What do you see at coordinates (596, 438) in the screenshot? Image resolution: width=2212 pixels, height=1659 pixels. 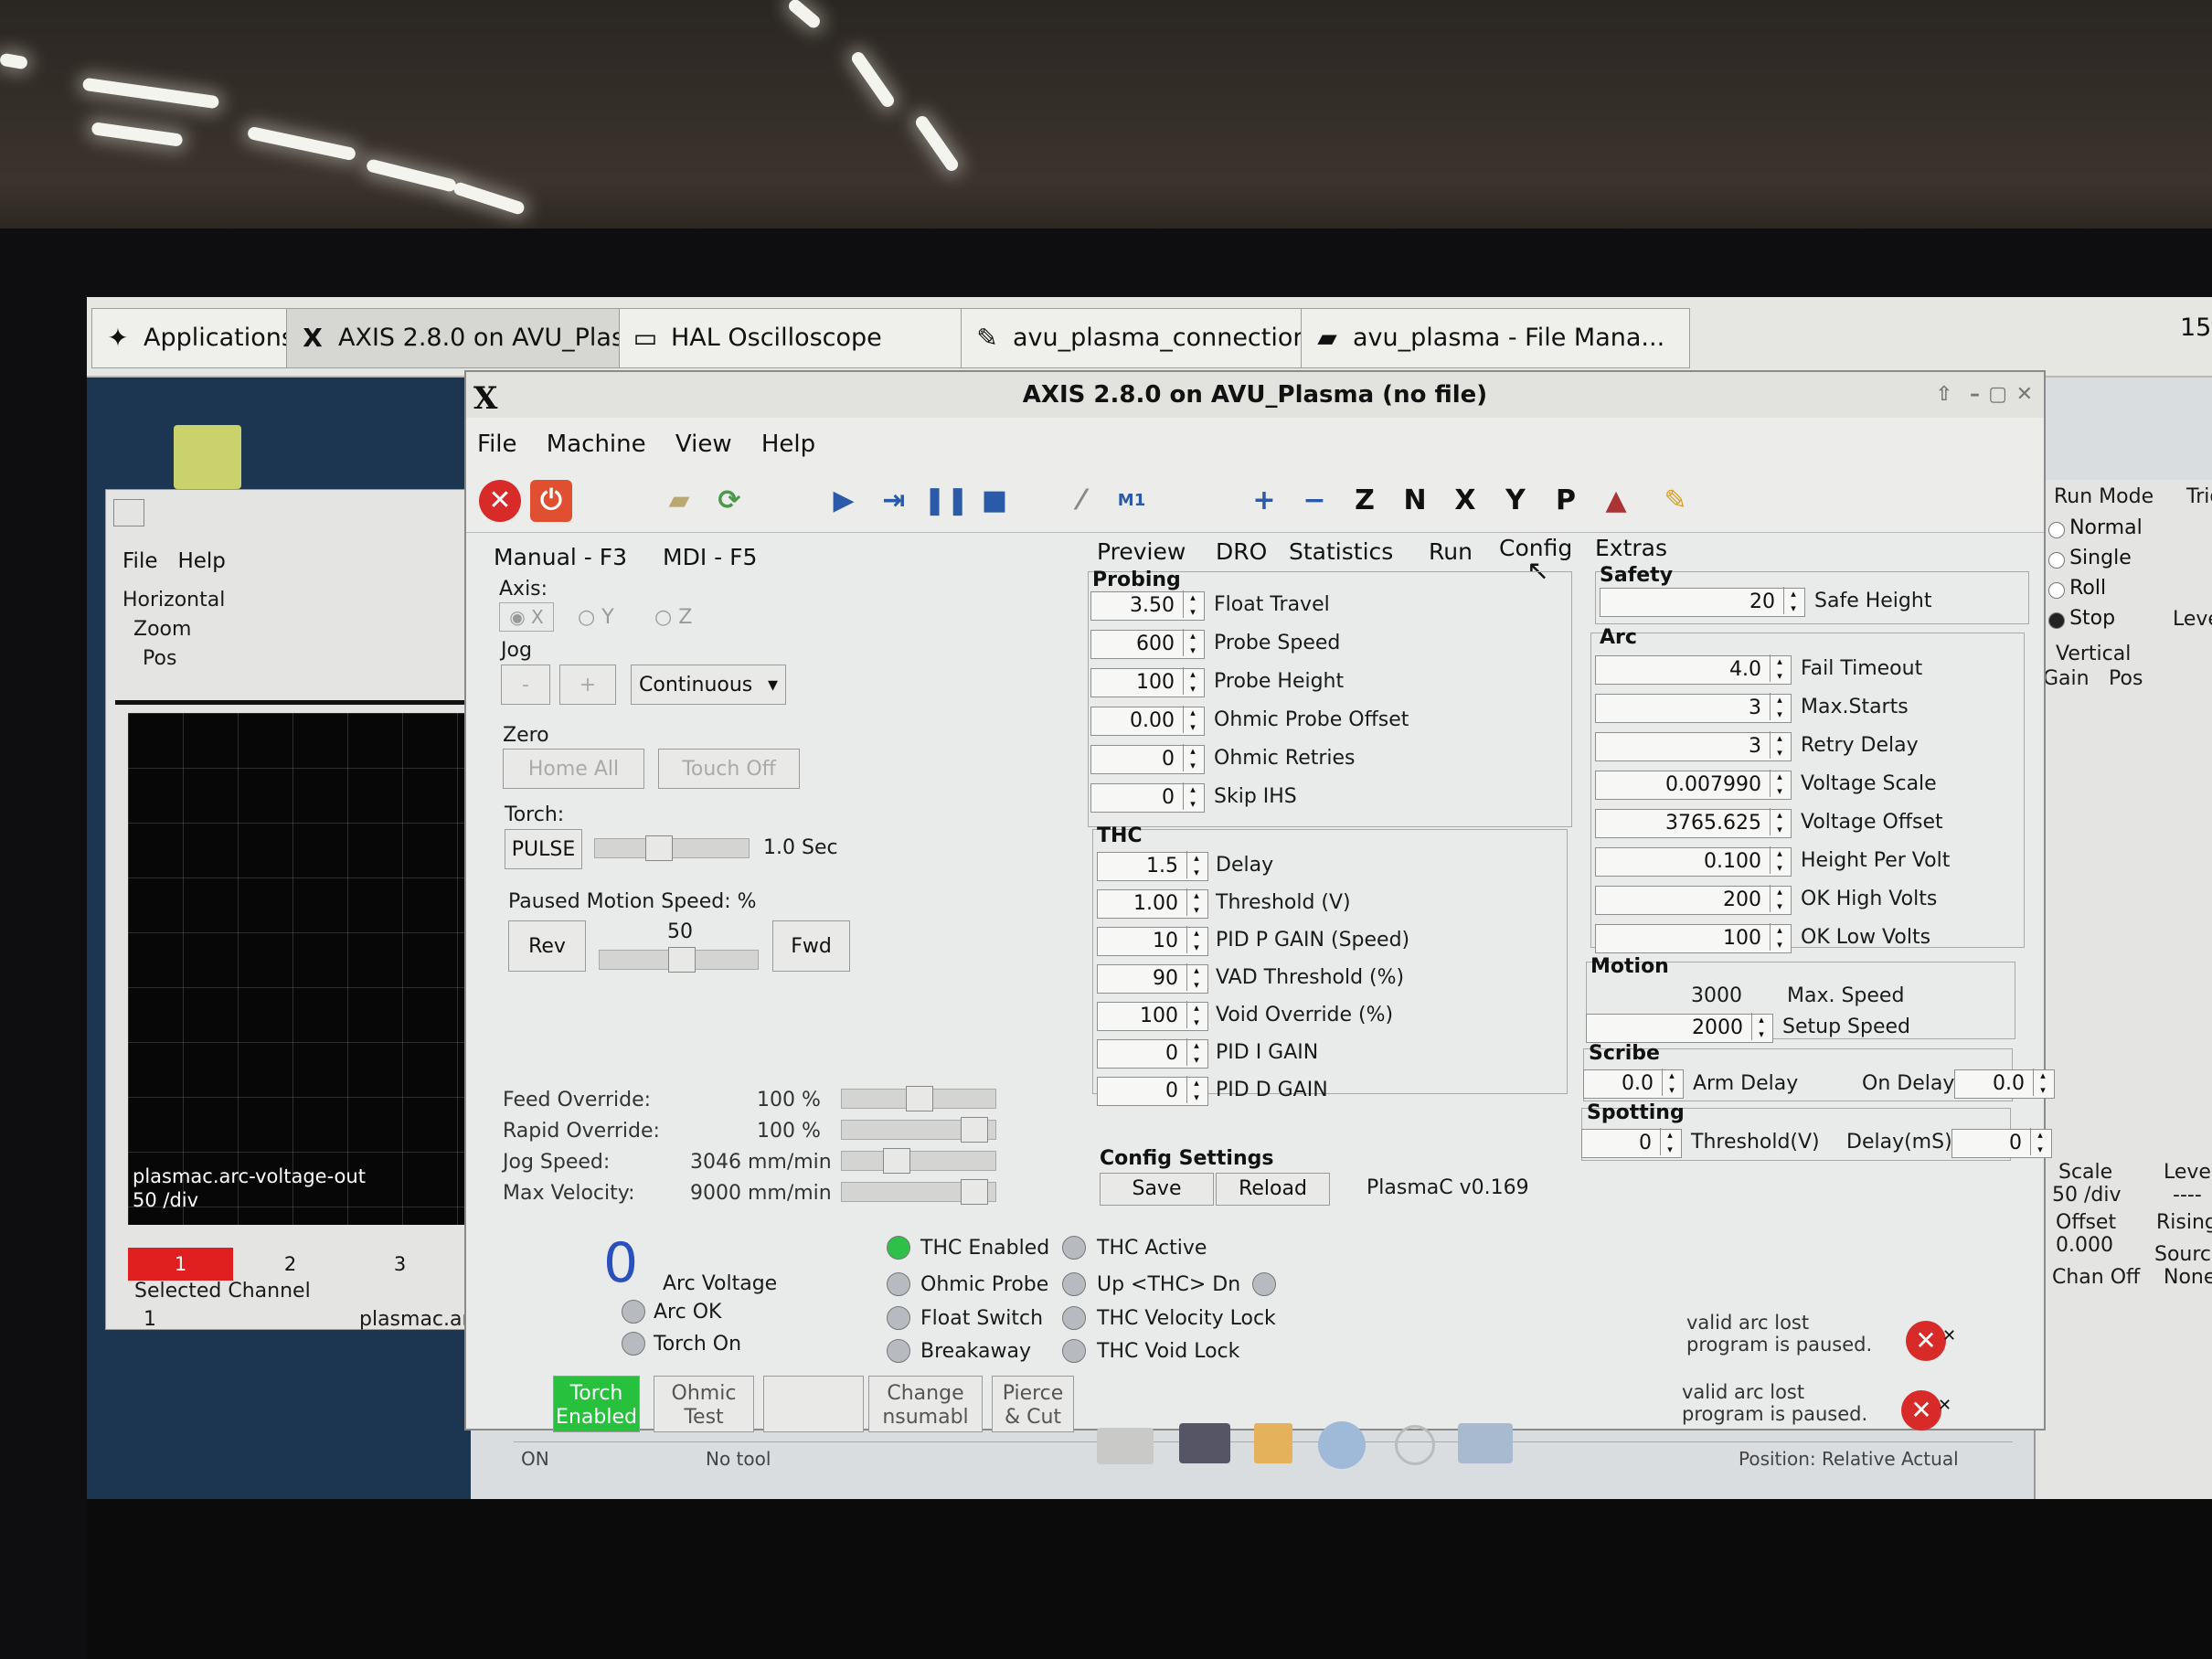 I see `menu-machine: Machine` at bounding box center [596, 438].